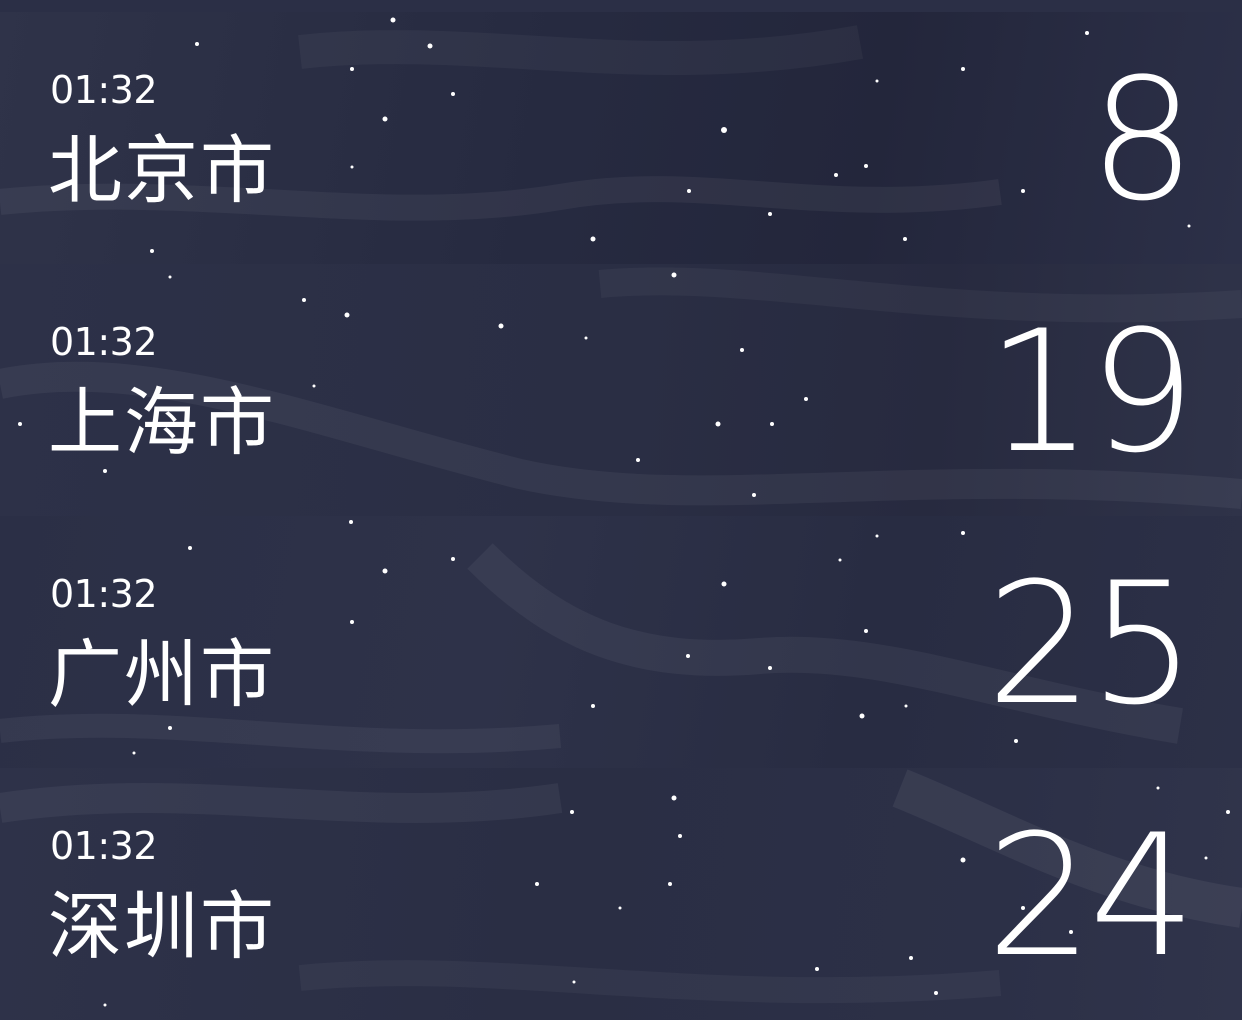  What do you see at coordinates (1091, 644) in the screenshot?
I see `temperature: 25` at bounding box center [1091, 644].